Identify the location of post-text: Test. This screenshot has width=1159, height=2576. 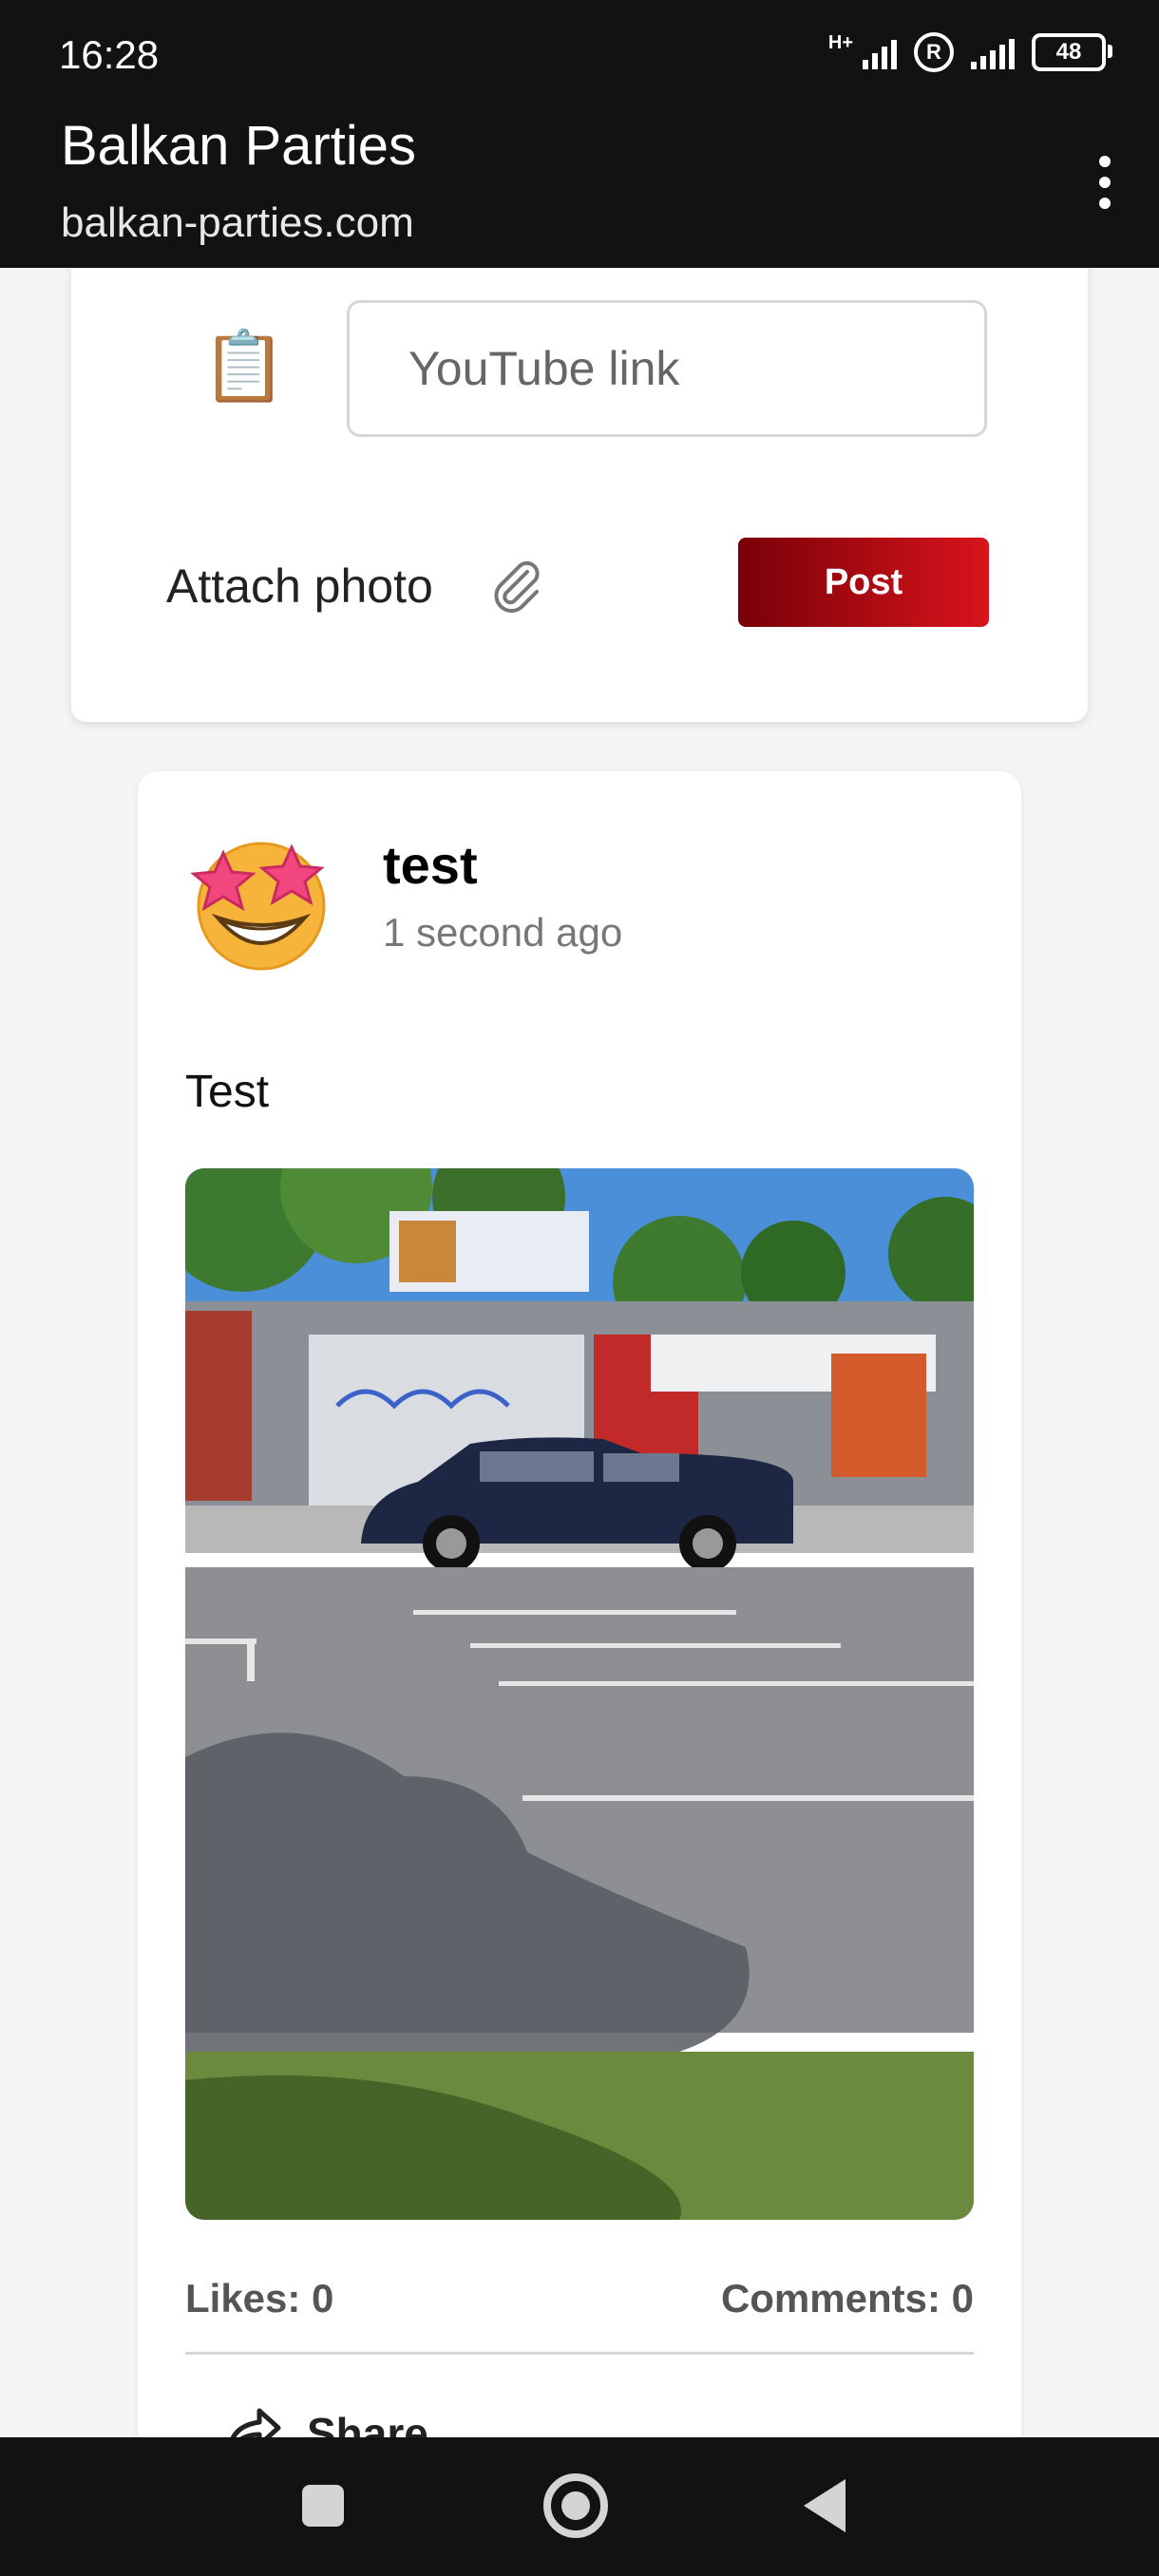
(227, 1092).